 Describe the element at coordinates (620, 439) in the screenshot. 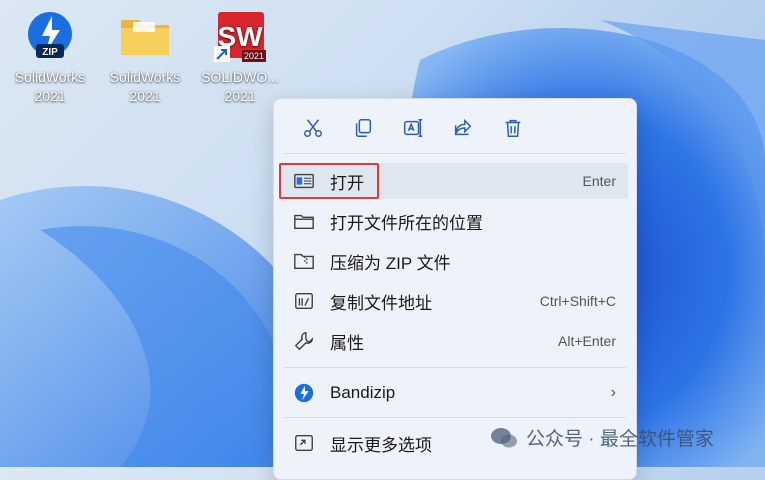

I see `watermark-text: 公众号 · 最全软件管家` at that location.